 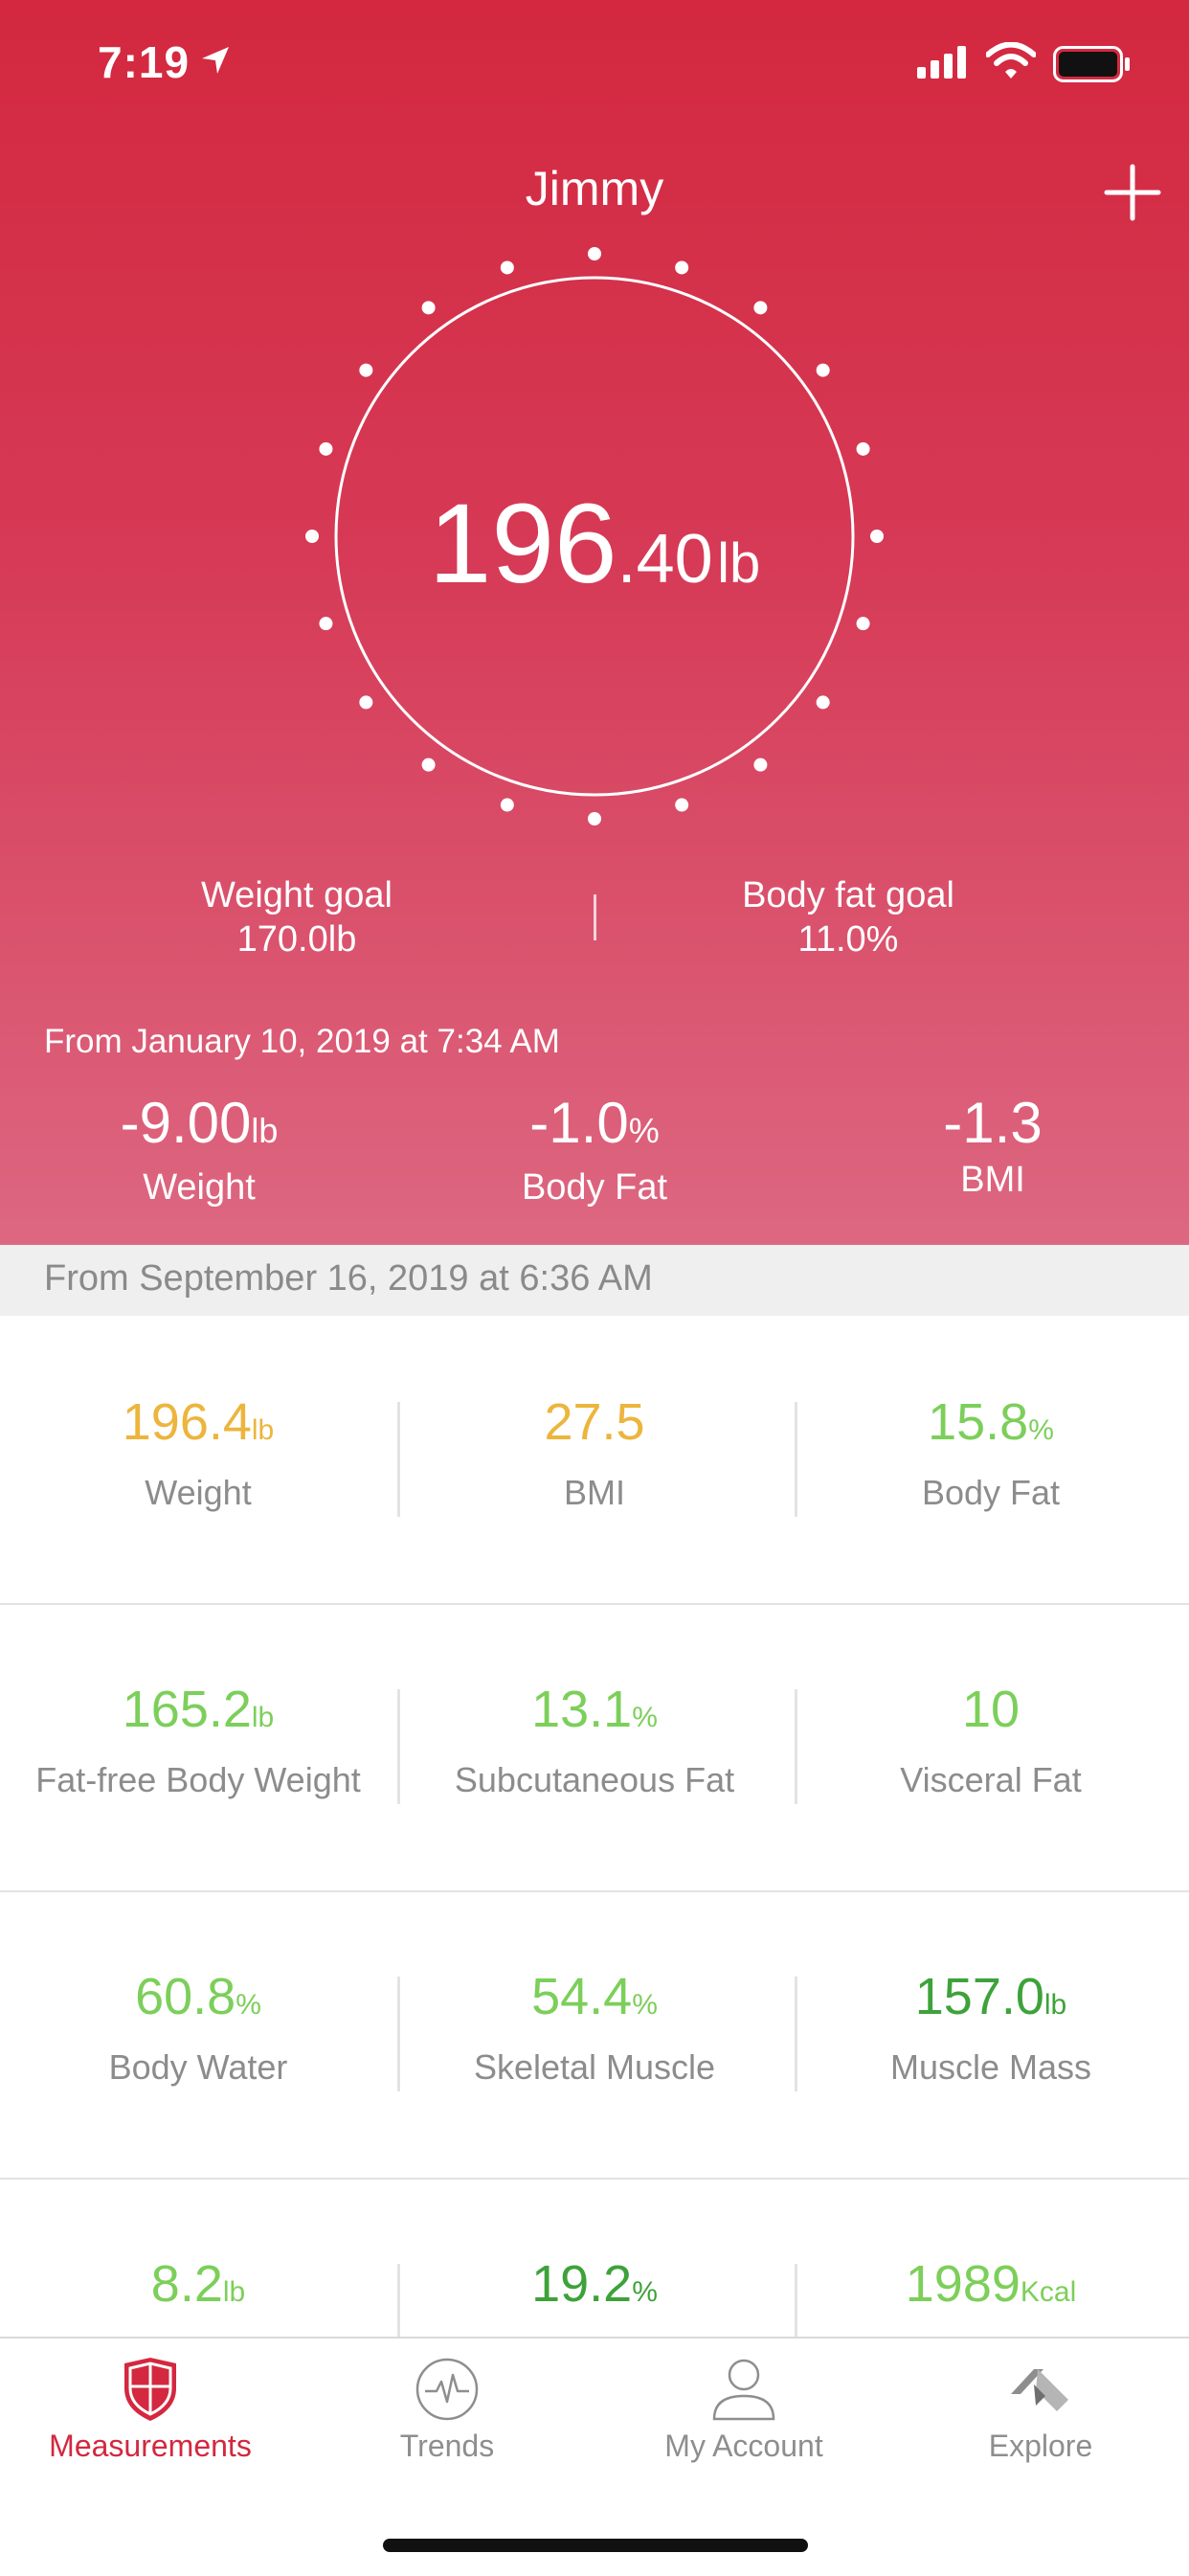 I want to click on metric-label: Muscle Mass, so click(x=990, y=2067).